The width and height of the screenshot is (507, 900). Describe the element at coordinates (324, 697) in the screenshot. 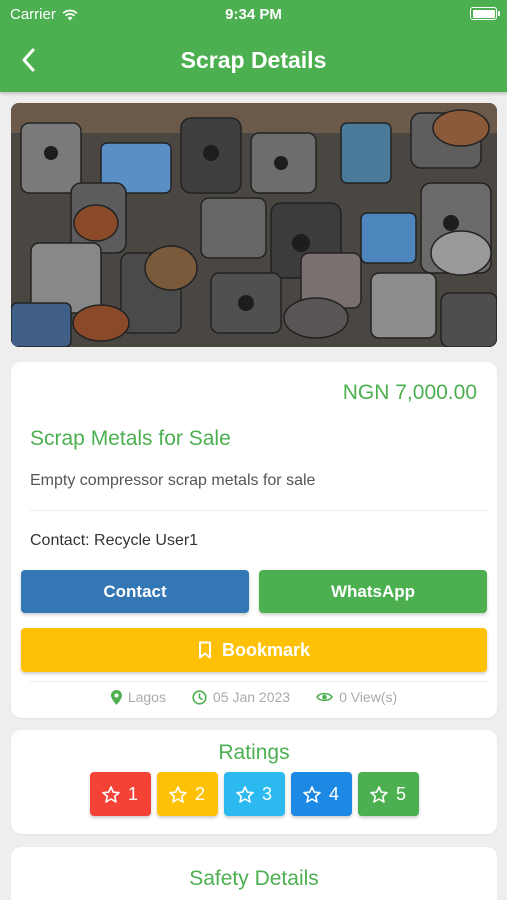

I see `eye-icon` at that location.